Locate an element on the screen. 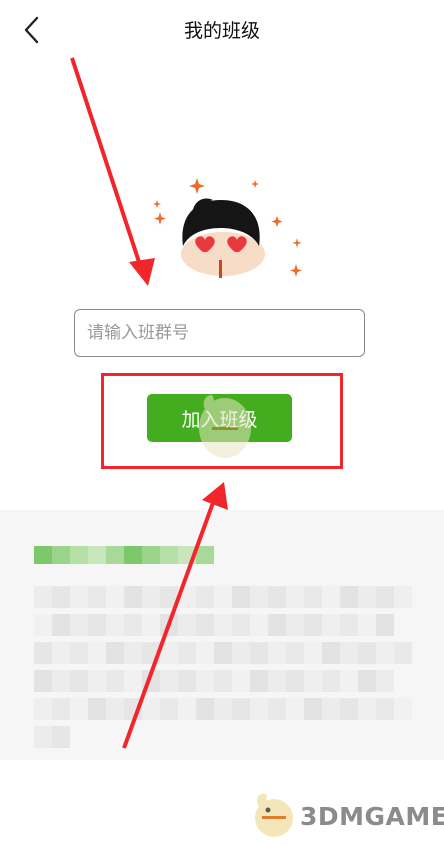  class-number-input is located at coordinates (219, 333).